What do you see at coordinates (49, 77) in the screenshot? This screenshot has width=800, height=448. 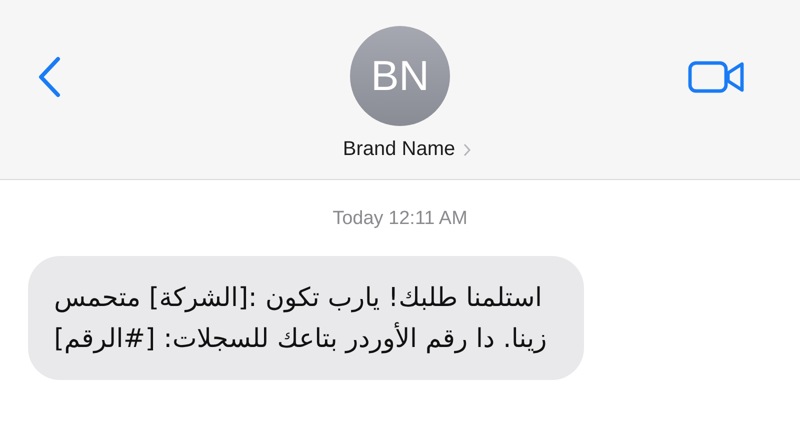 I see `back-icon` at bounding box center [49, 77].